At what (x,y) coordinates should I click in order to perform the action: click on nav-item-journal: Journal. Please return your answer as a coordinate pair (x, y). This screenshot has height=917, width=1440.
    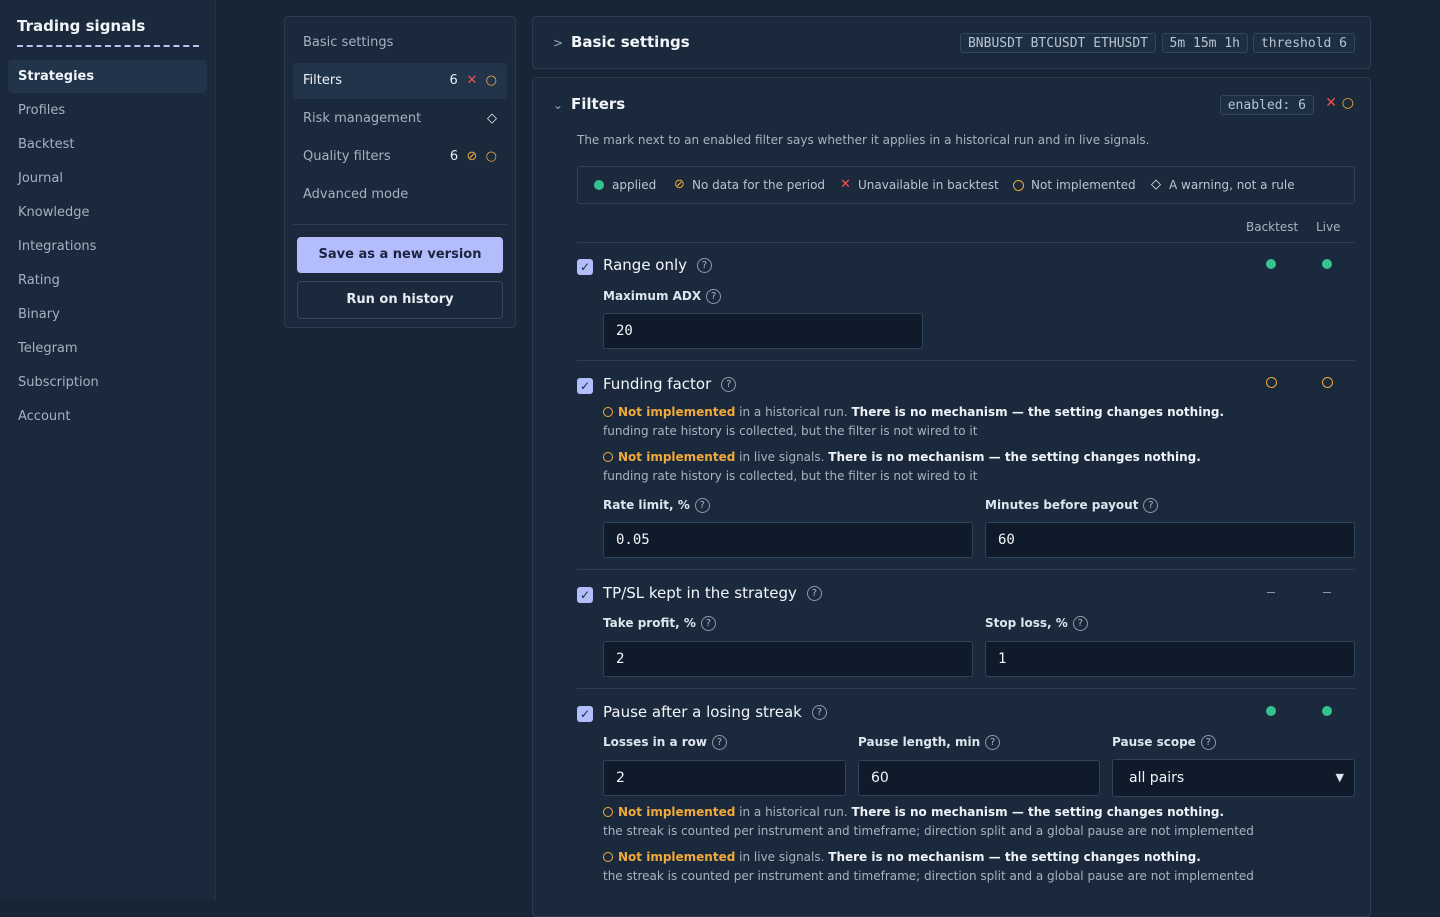
    Looking at the image, I should click on (107, 178).